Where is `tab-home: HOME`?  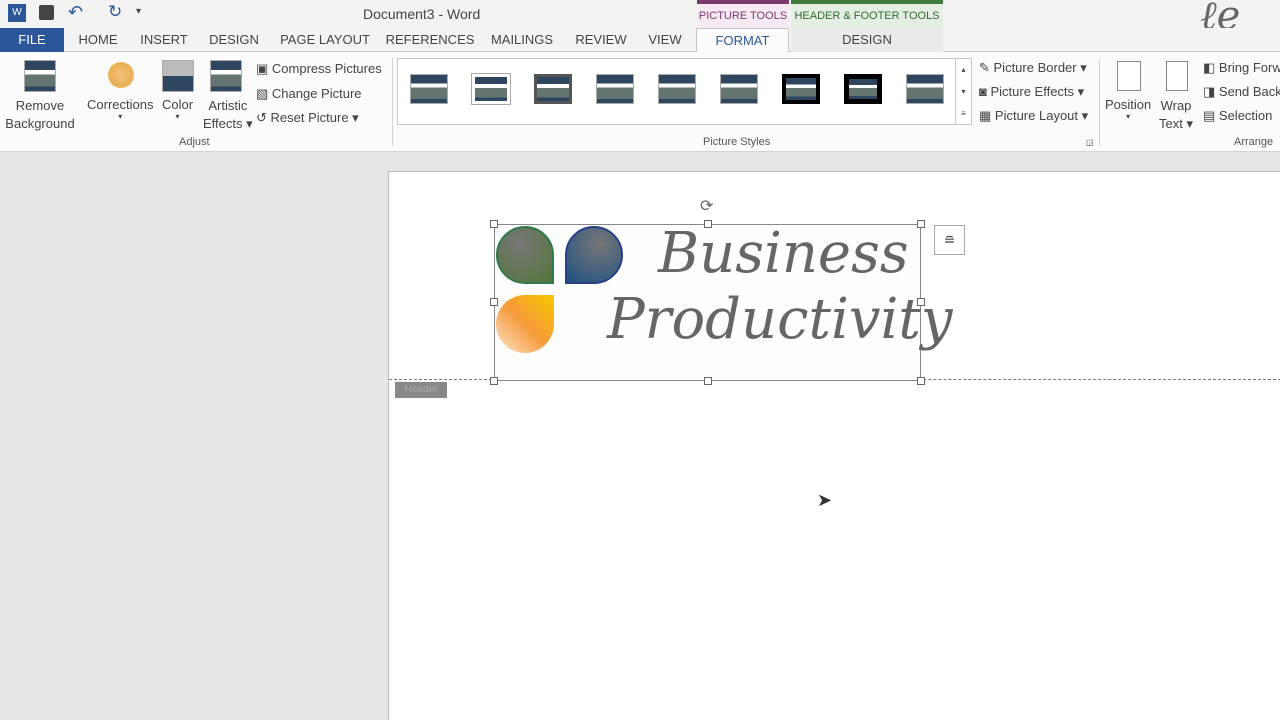 tab-home: HOME is located at coordinates (98, 40).